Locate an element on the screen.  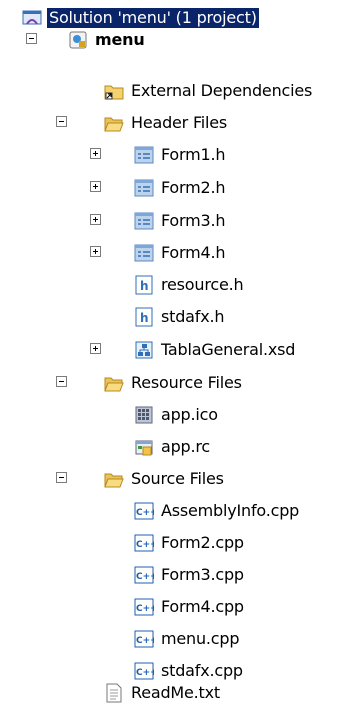
tree-node-label: resource.h is located at coordinates (202, 284).